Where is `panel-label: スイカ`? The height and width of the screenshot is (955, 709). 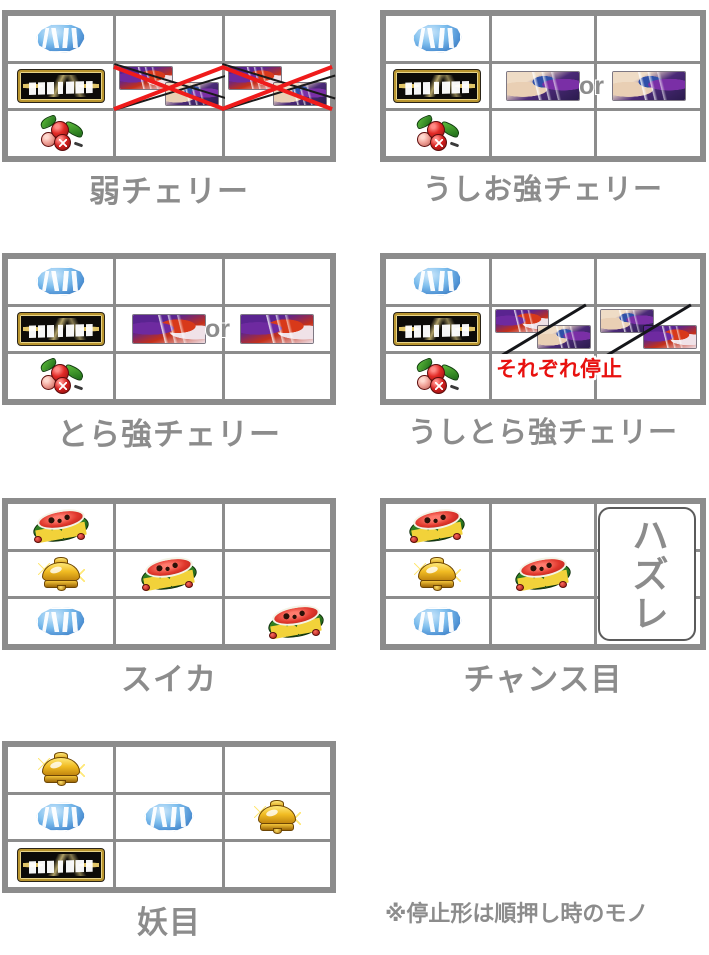 panel-label: スイカ is located at coordinates (169, 679).